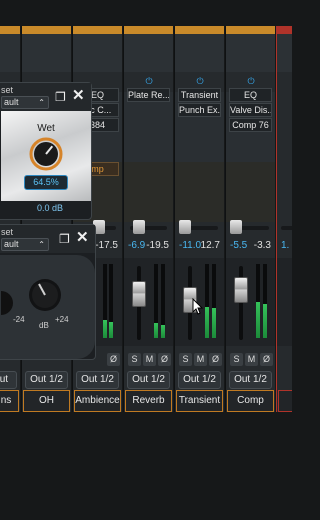 Image resolution: width=320 pixels, height=520 pixels. I want to click on knob-unit-label: dB, so click(44, 325).